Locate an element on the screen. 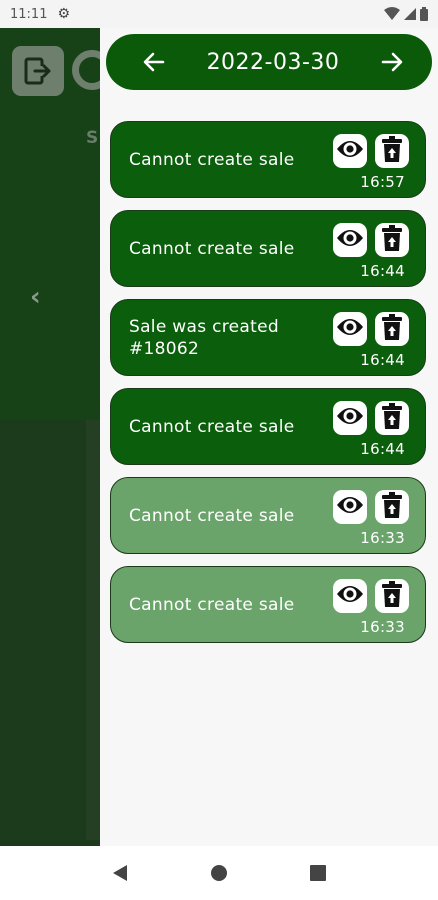 The height and width of the screenshot is (900, 438). nav-home-icon is located at coordinates (218, 873).